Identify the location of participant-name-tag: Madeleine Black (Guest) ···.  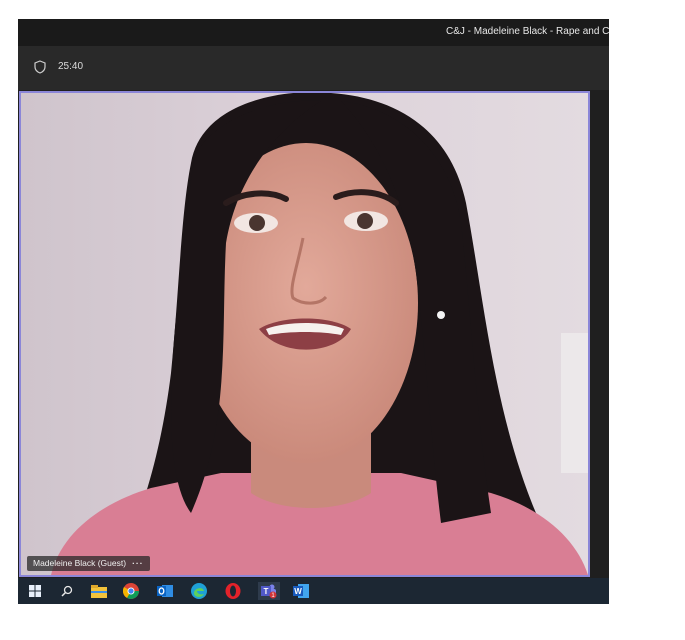
(88, 563).